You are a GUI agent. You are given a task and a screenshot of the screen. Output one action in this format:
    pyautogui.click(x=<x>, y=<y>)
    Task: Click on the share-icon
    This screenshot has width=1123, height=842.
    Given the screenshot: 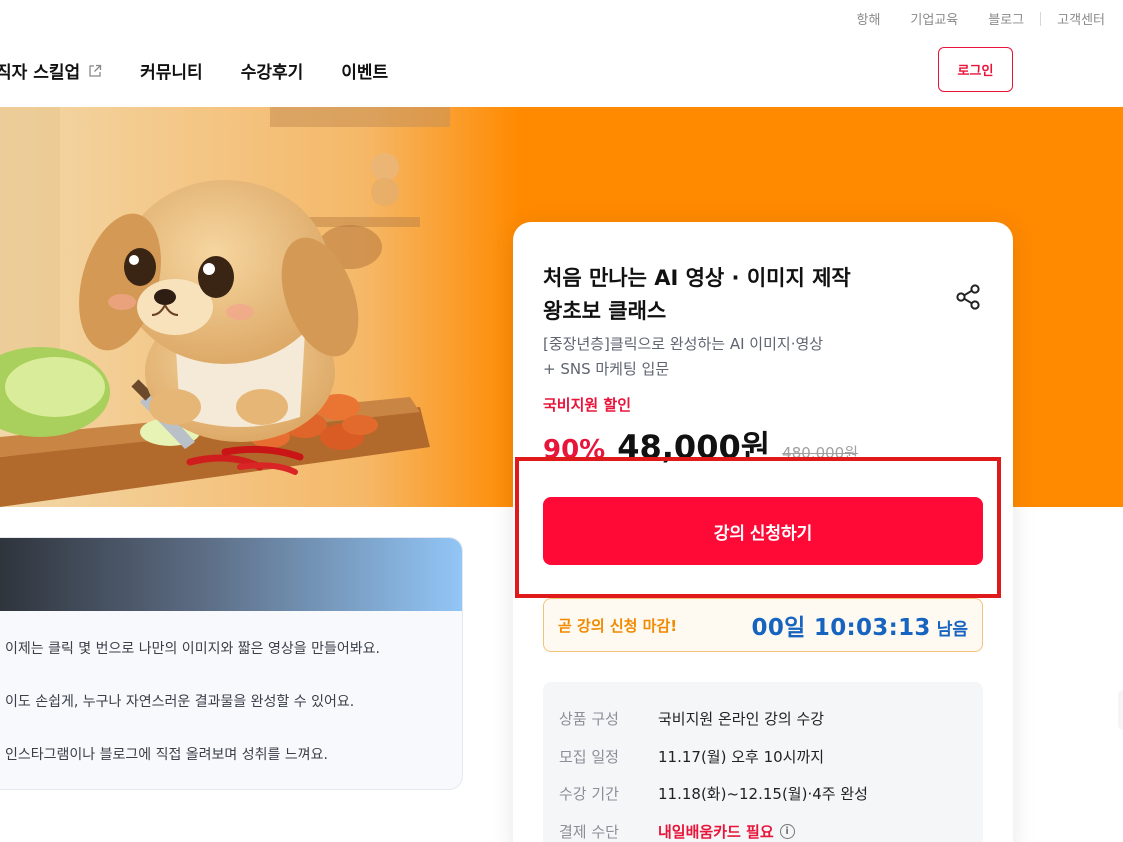 What is the action you would take?
    pyautogui.click(x=968, y=297)
    